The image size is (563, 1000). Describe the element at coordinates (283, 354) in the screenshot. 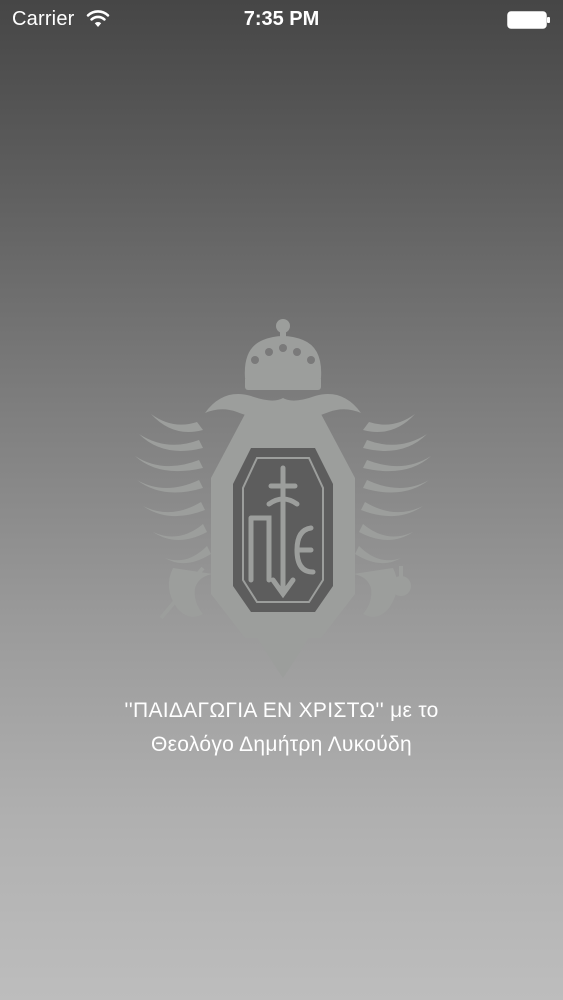

I see `crown-icon` at that location.